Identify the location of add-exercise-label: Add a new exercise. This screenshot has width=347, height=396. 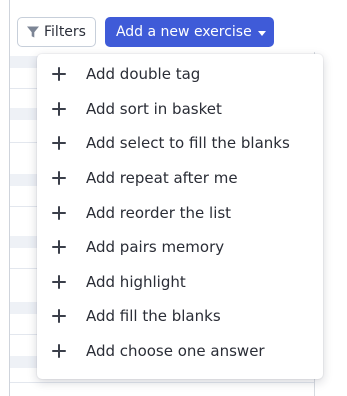
(183, 32).